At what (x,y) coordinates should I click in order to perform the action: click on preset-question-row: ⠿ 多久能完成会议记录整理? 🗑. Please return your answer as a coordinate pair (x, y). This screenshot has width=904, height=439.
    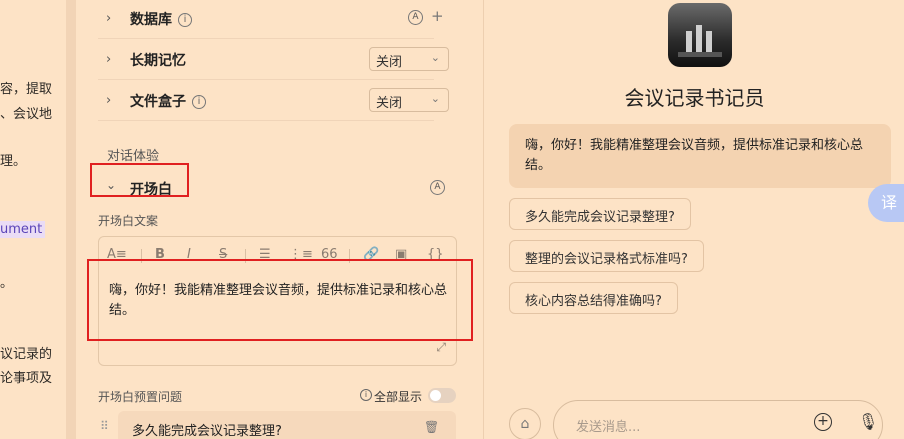
    Looking at the image, I should click on (277, 425).